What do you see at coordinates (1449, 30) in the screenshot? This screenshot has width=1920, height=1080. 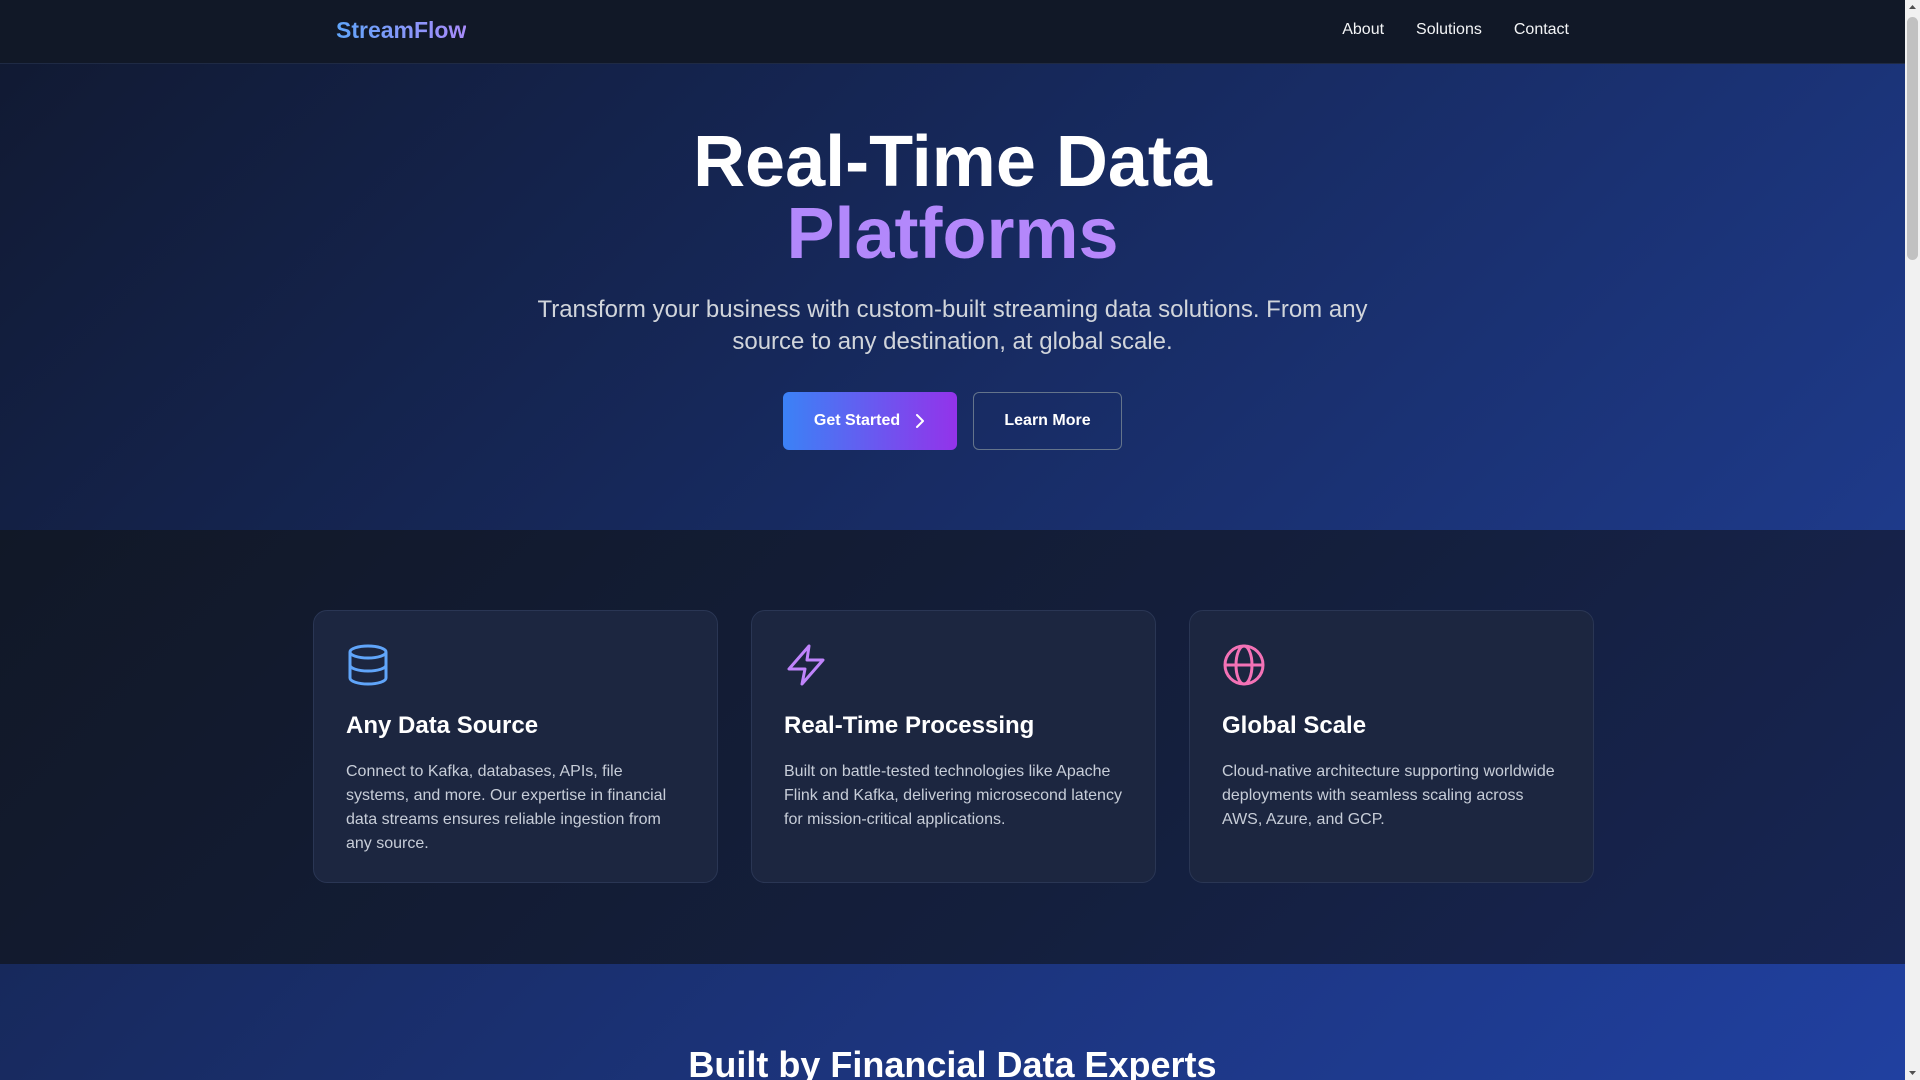 I see `nav-link-solutions: Solutions` at bounding box center [1449, 30].